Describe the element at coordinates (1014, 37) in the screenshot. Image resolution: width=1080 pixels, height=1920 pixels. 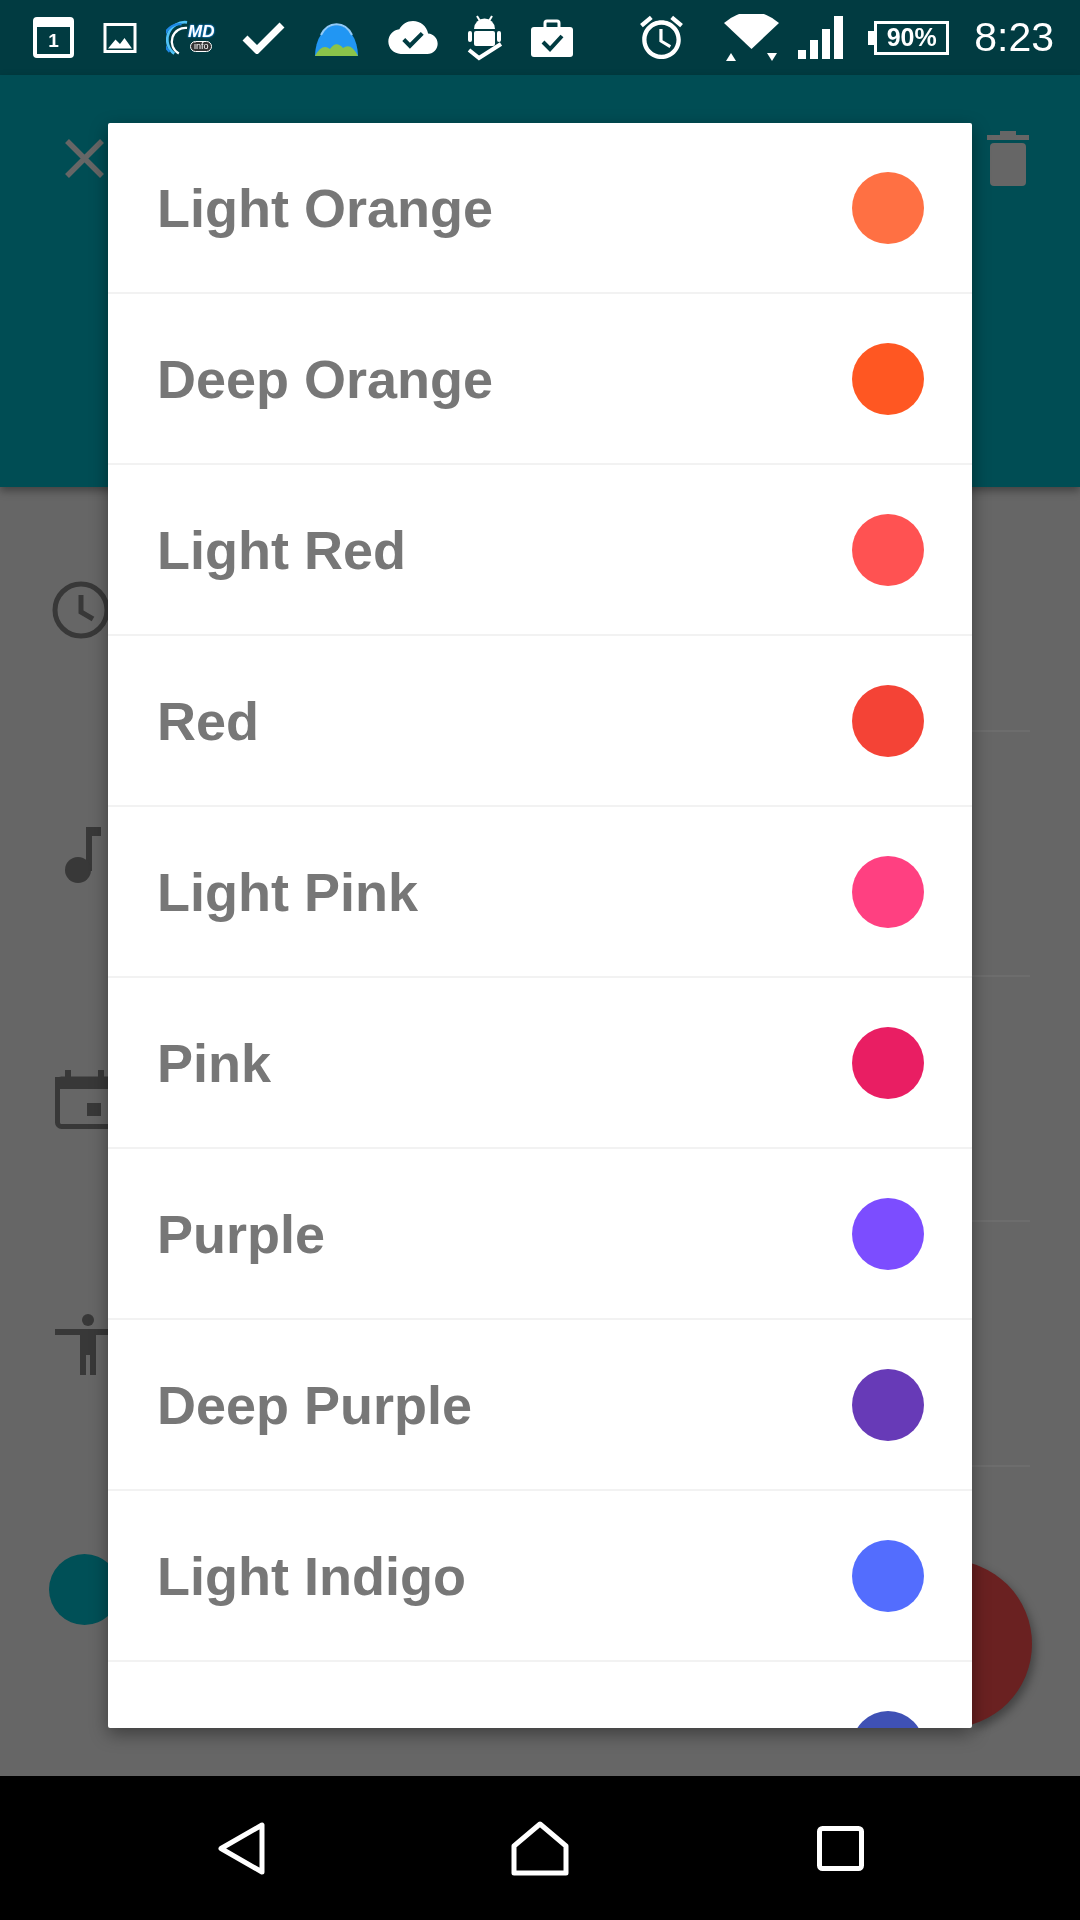
I see `clock-time: 8:23` at that location.